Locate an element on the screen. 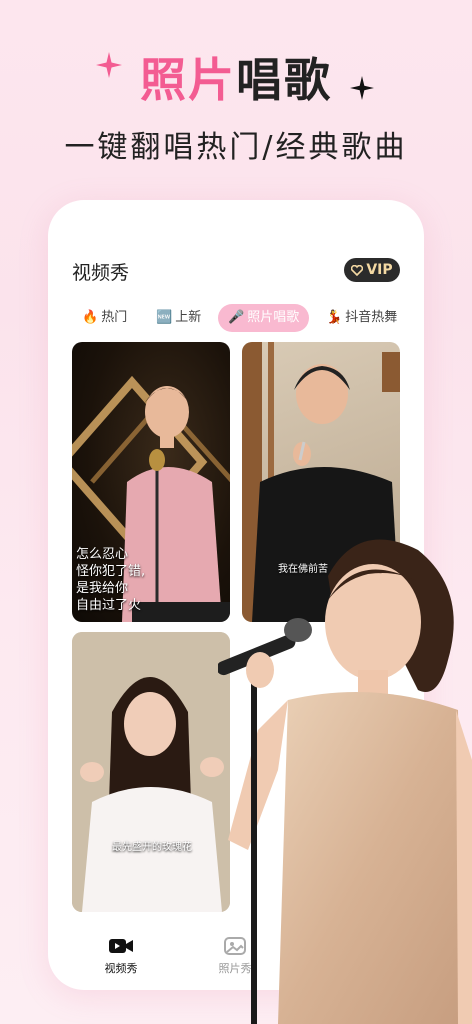  vip-label: VIP is located at coordinates (379, 270).